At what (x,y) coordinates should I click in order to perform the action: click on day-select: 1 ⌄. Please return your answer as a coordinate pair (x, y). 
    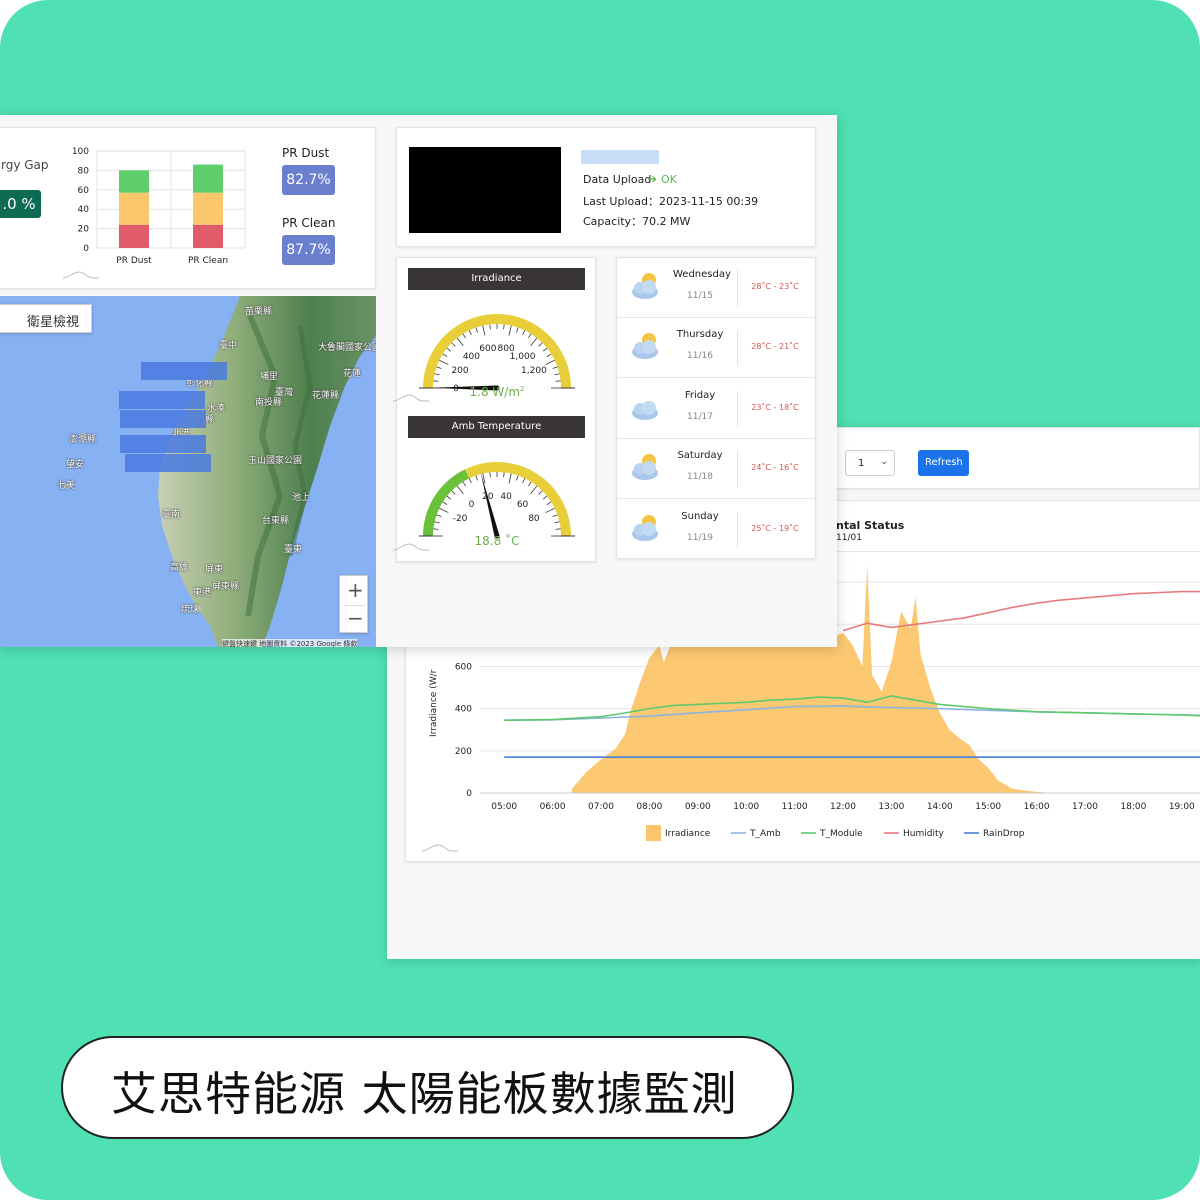
    Looking at the image, I should click on (870, 463).